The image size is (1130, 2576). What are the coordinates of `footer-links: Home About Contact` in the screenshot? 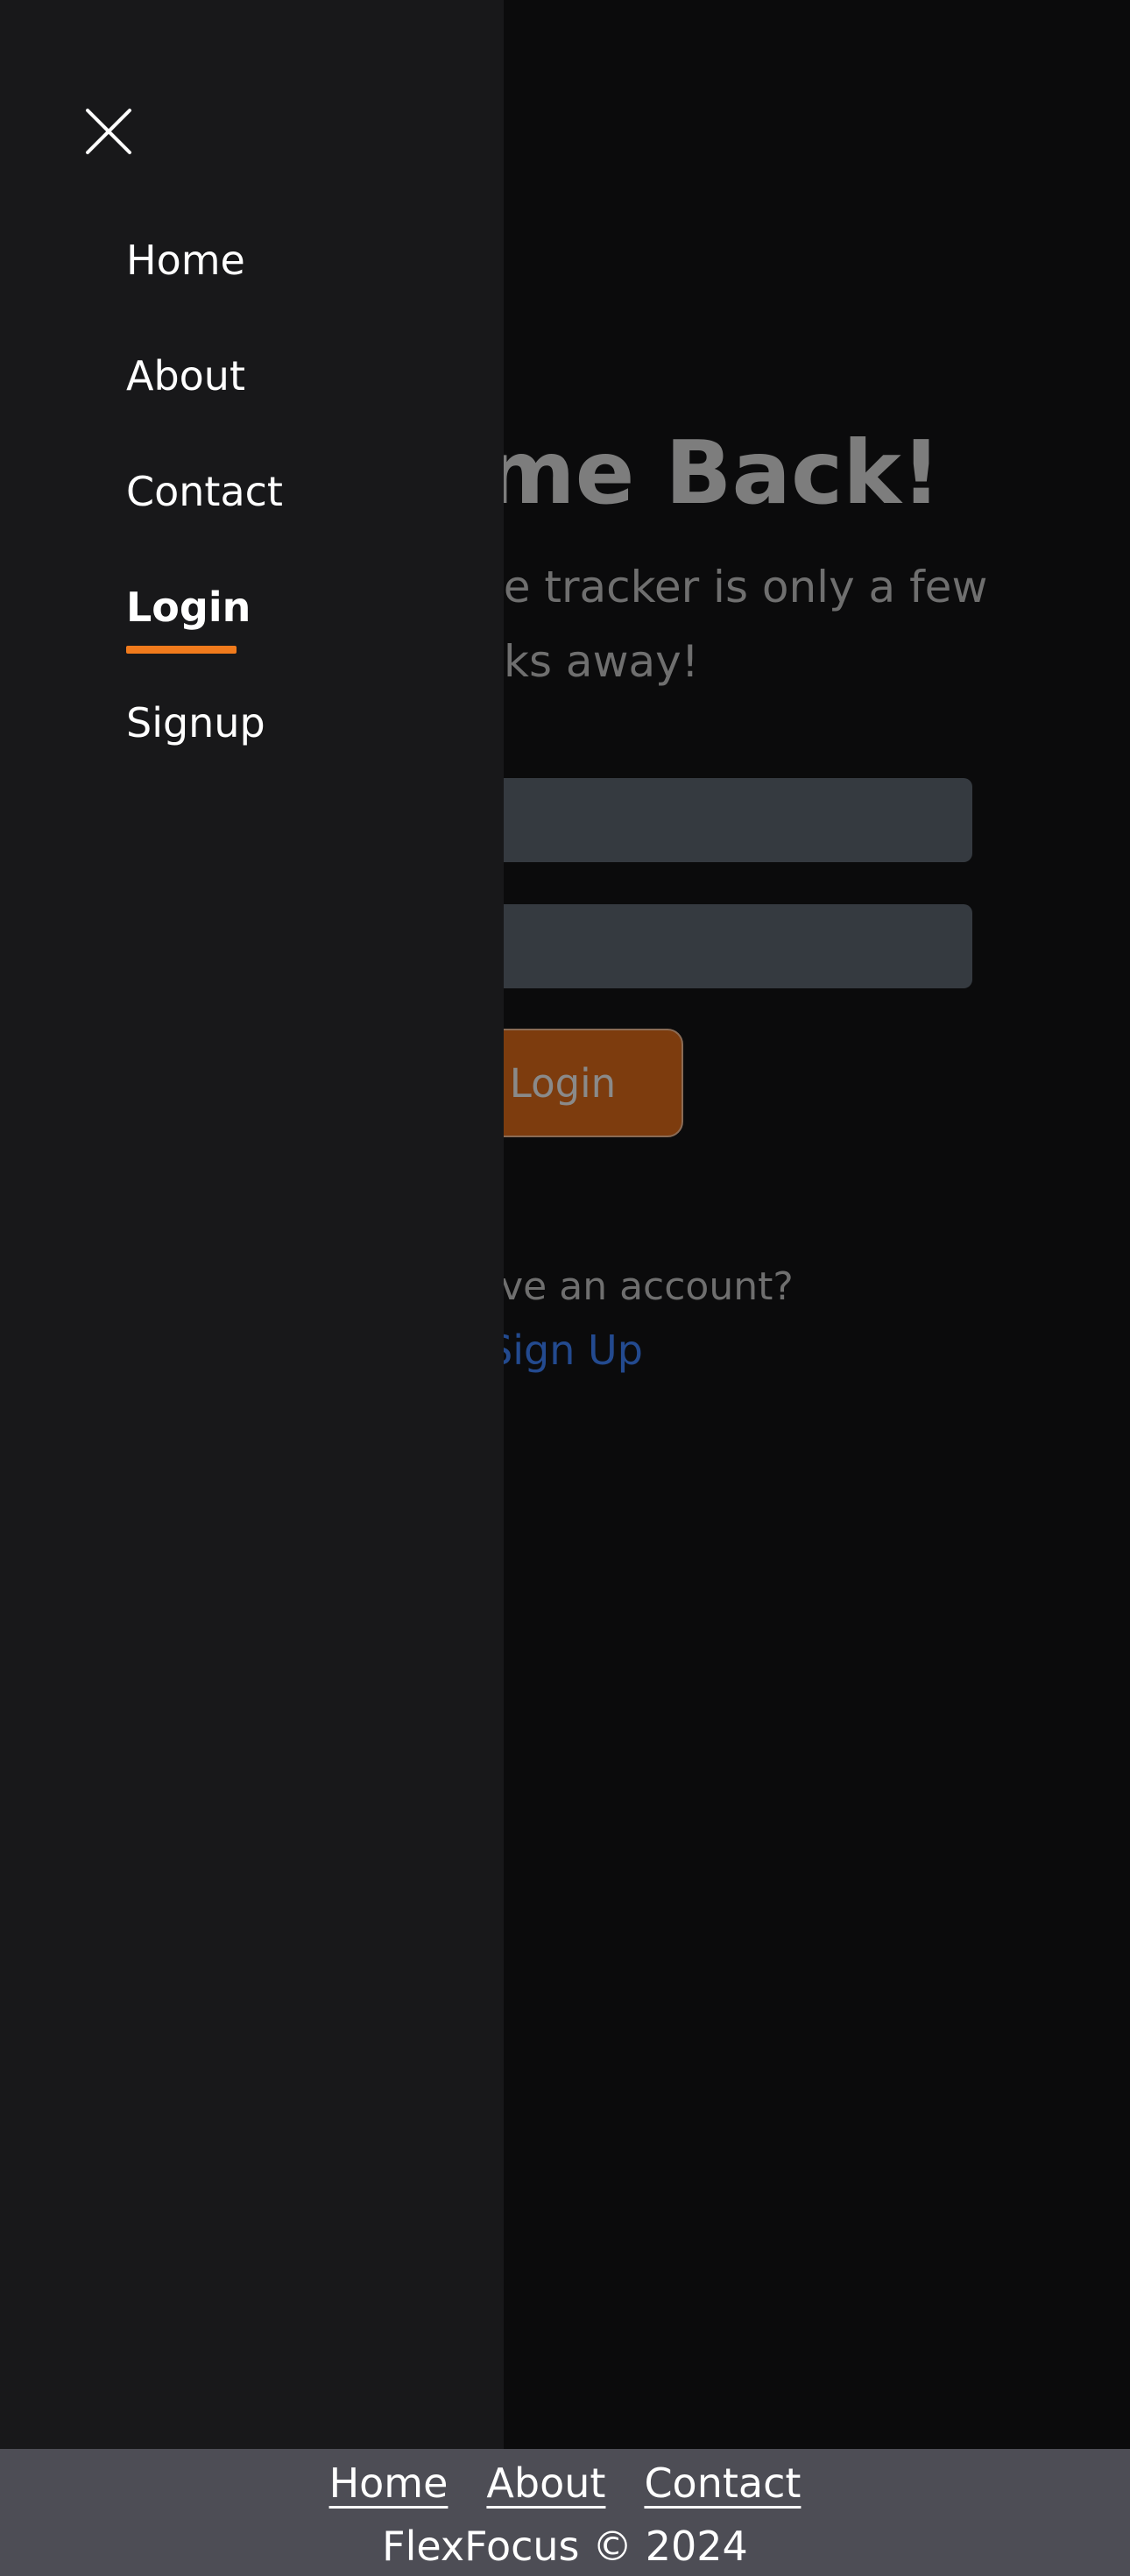 It's located at (565, 2483).